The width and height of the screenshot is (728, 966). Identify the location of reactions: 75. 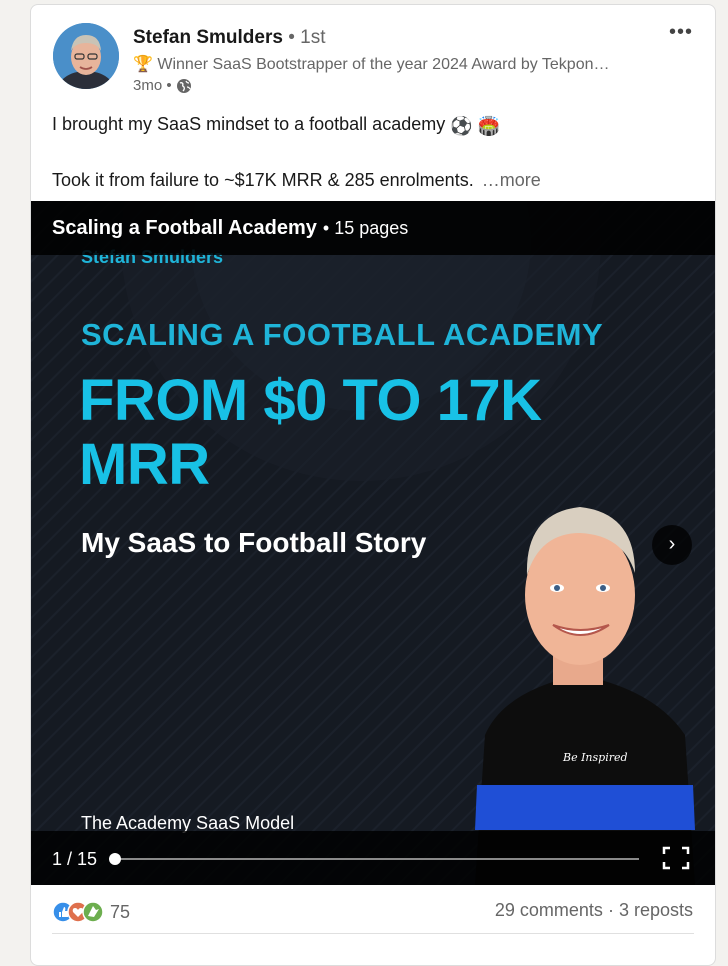
(91, 912).